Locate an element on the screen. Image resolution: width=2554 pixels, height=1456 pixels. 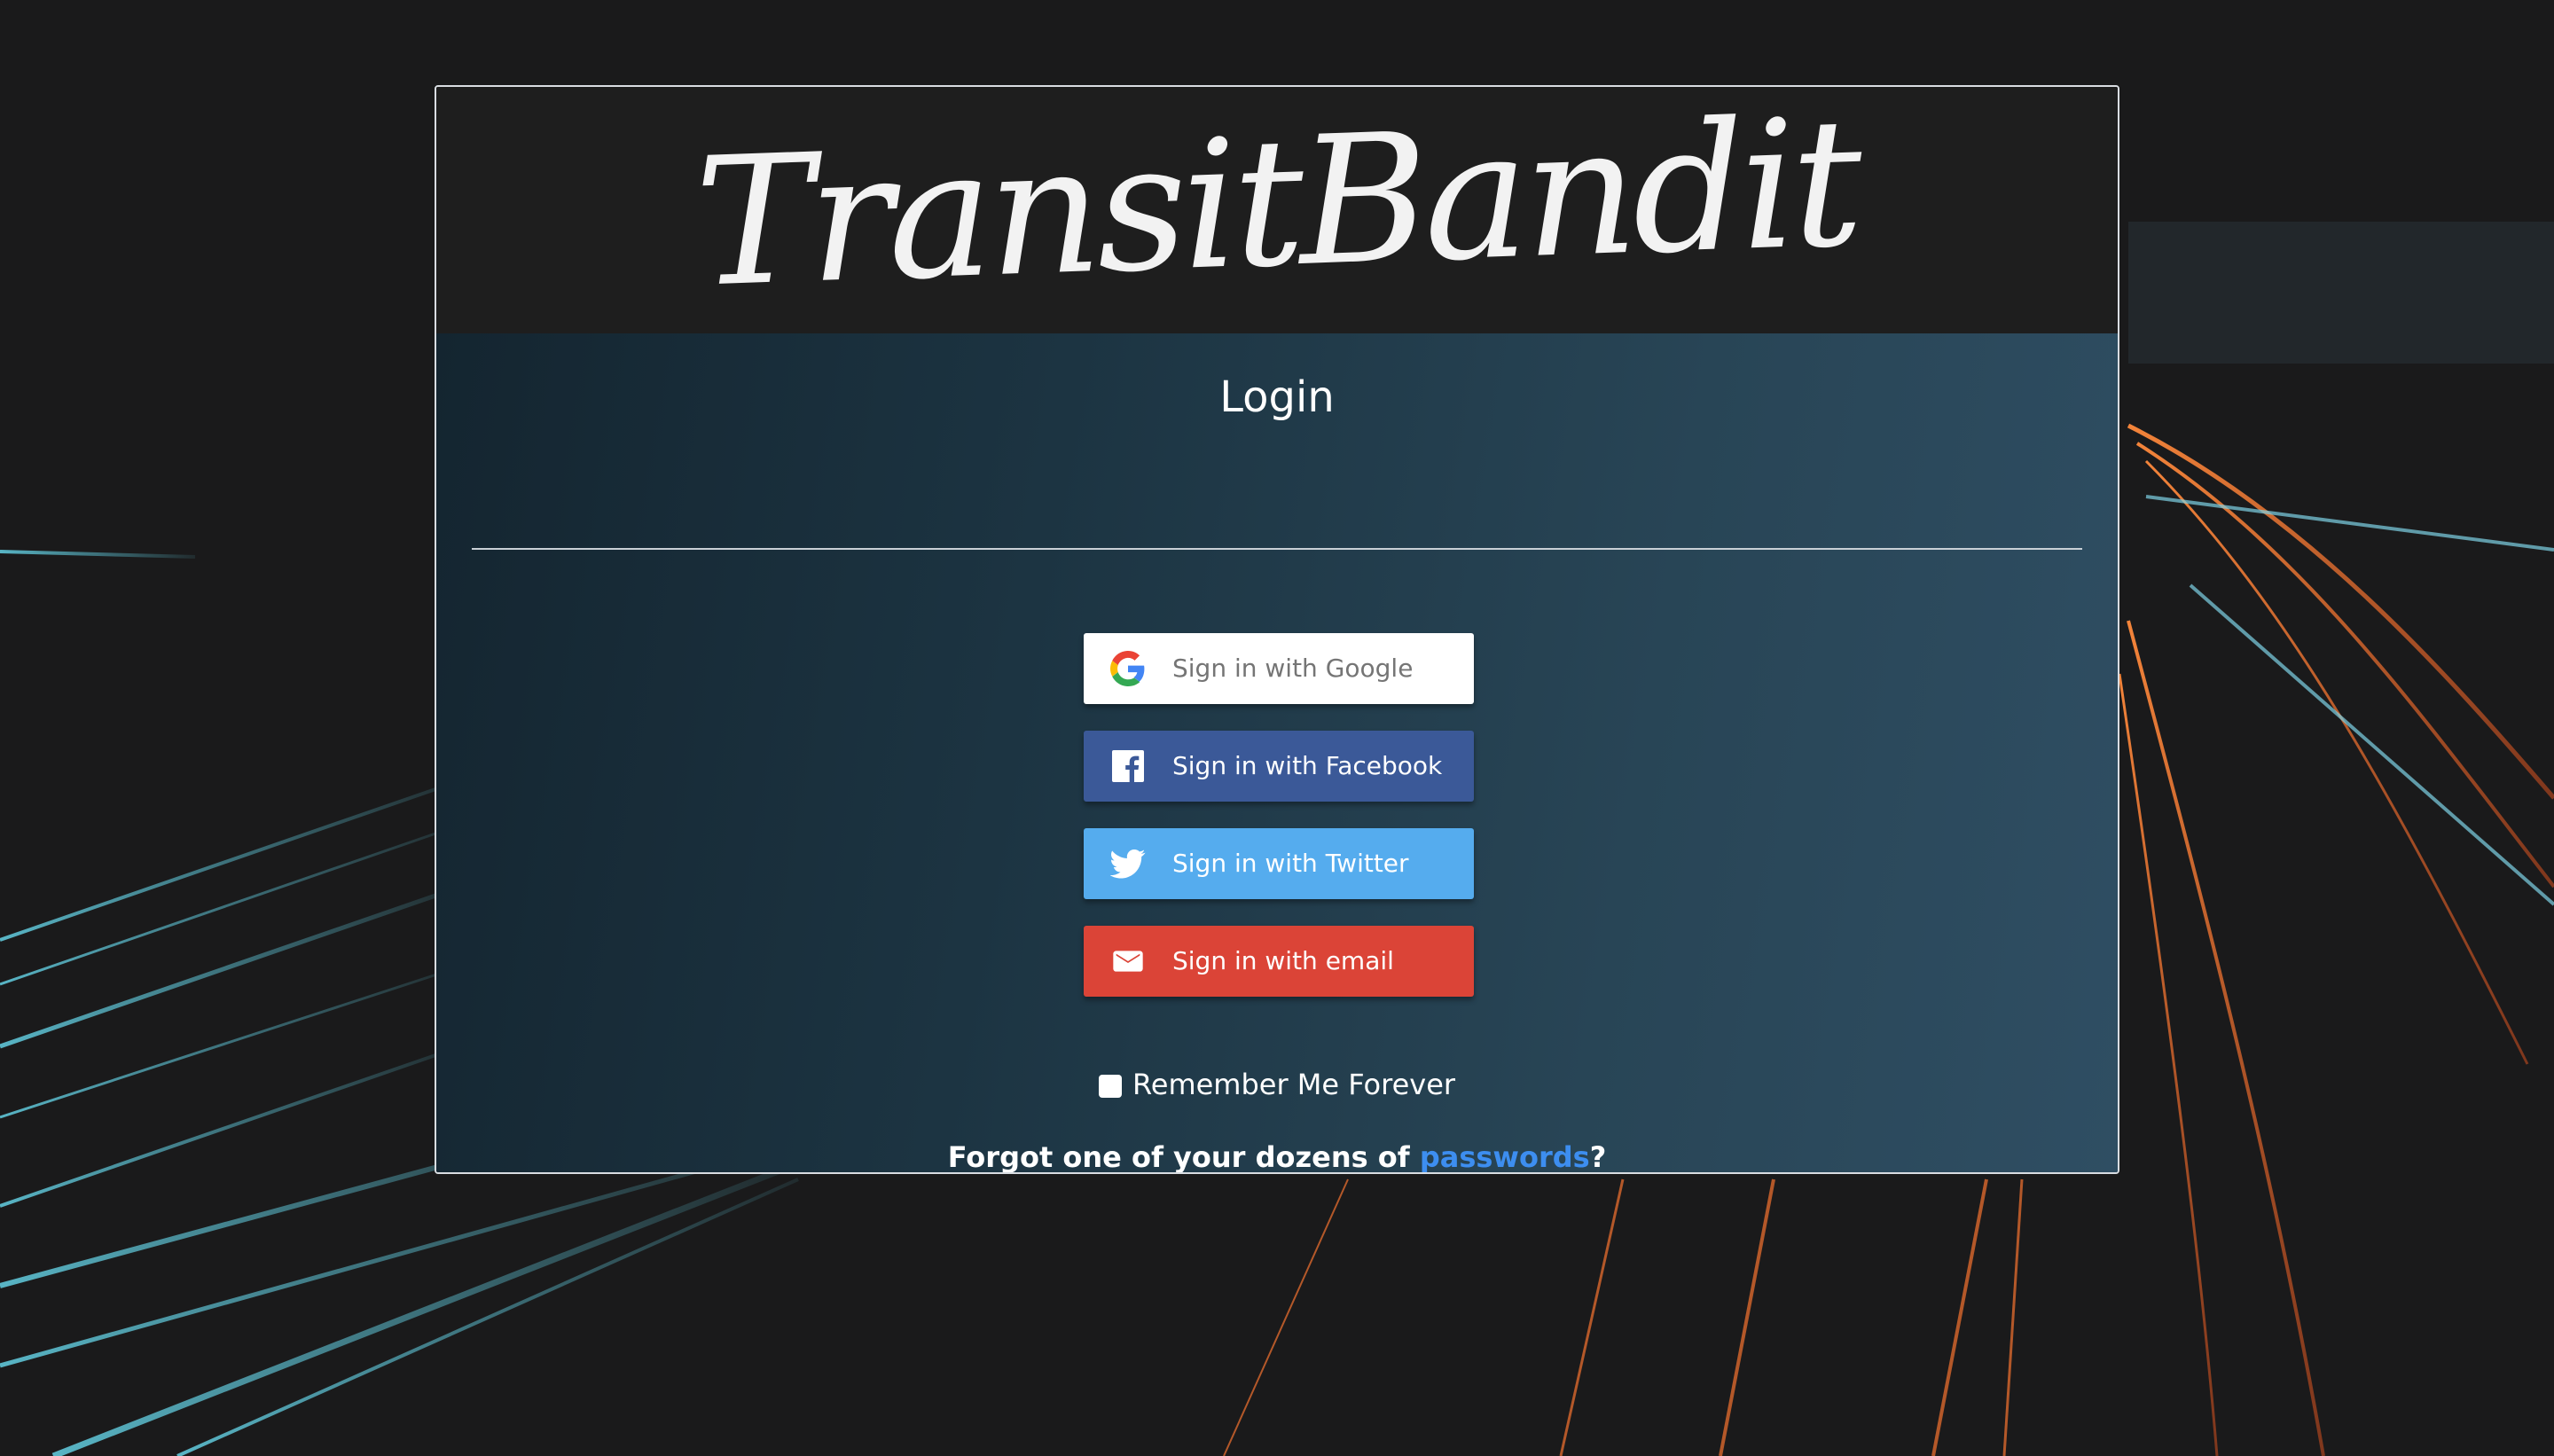
facebook-button-label: Sign in with Facebook is located at coordinates (1307, 765).